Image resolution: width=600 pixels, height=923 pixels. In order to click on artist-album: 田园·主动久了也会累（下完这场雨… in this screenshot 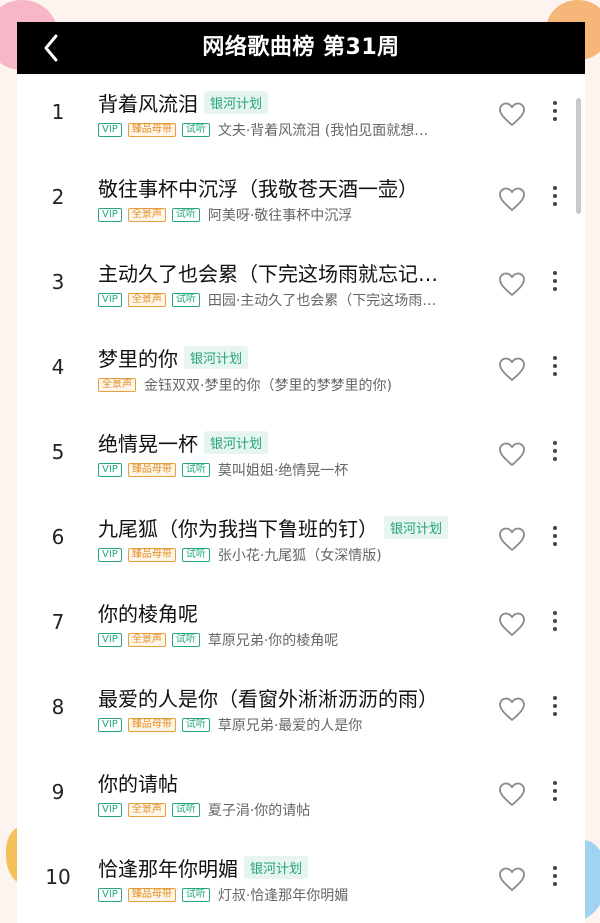, I will do `click(322, 301)`.